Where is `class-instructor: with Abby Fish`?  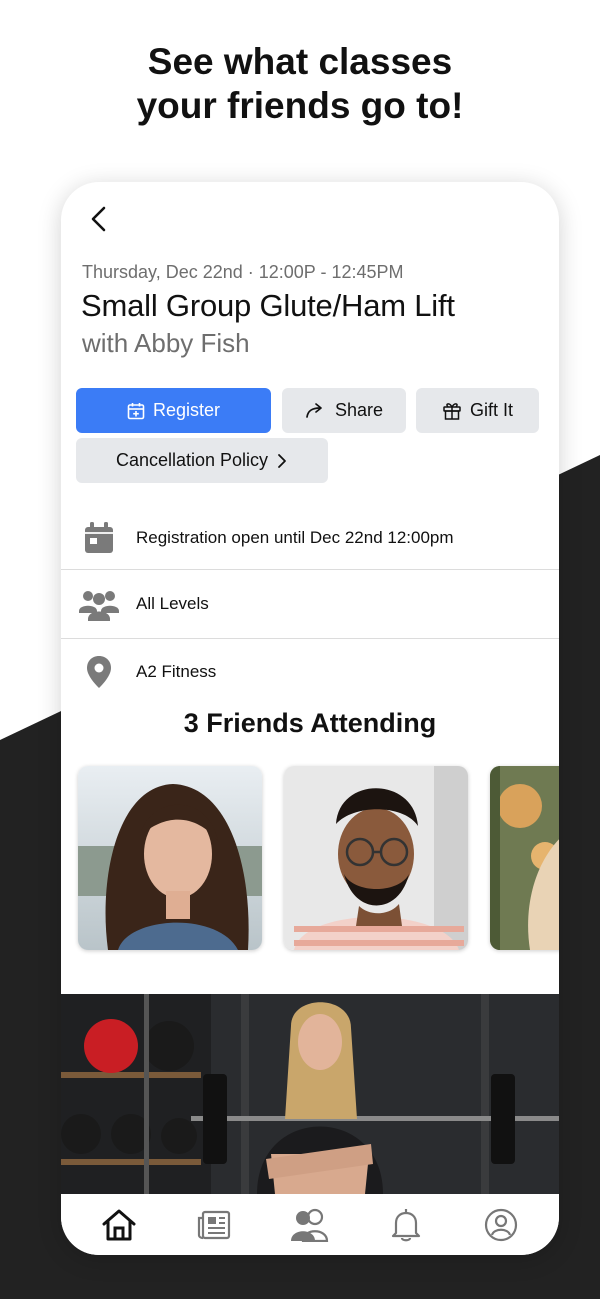 class-instructor: with Abby Fish is located at coordinates (166, 343).